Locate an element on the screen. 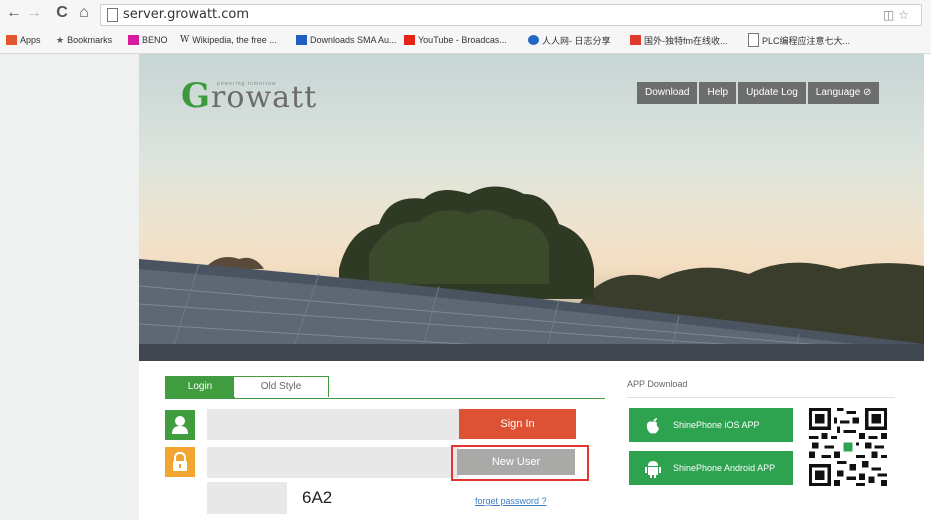  username-input is located at coordinates (333, 424).